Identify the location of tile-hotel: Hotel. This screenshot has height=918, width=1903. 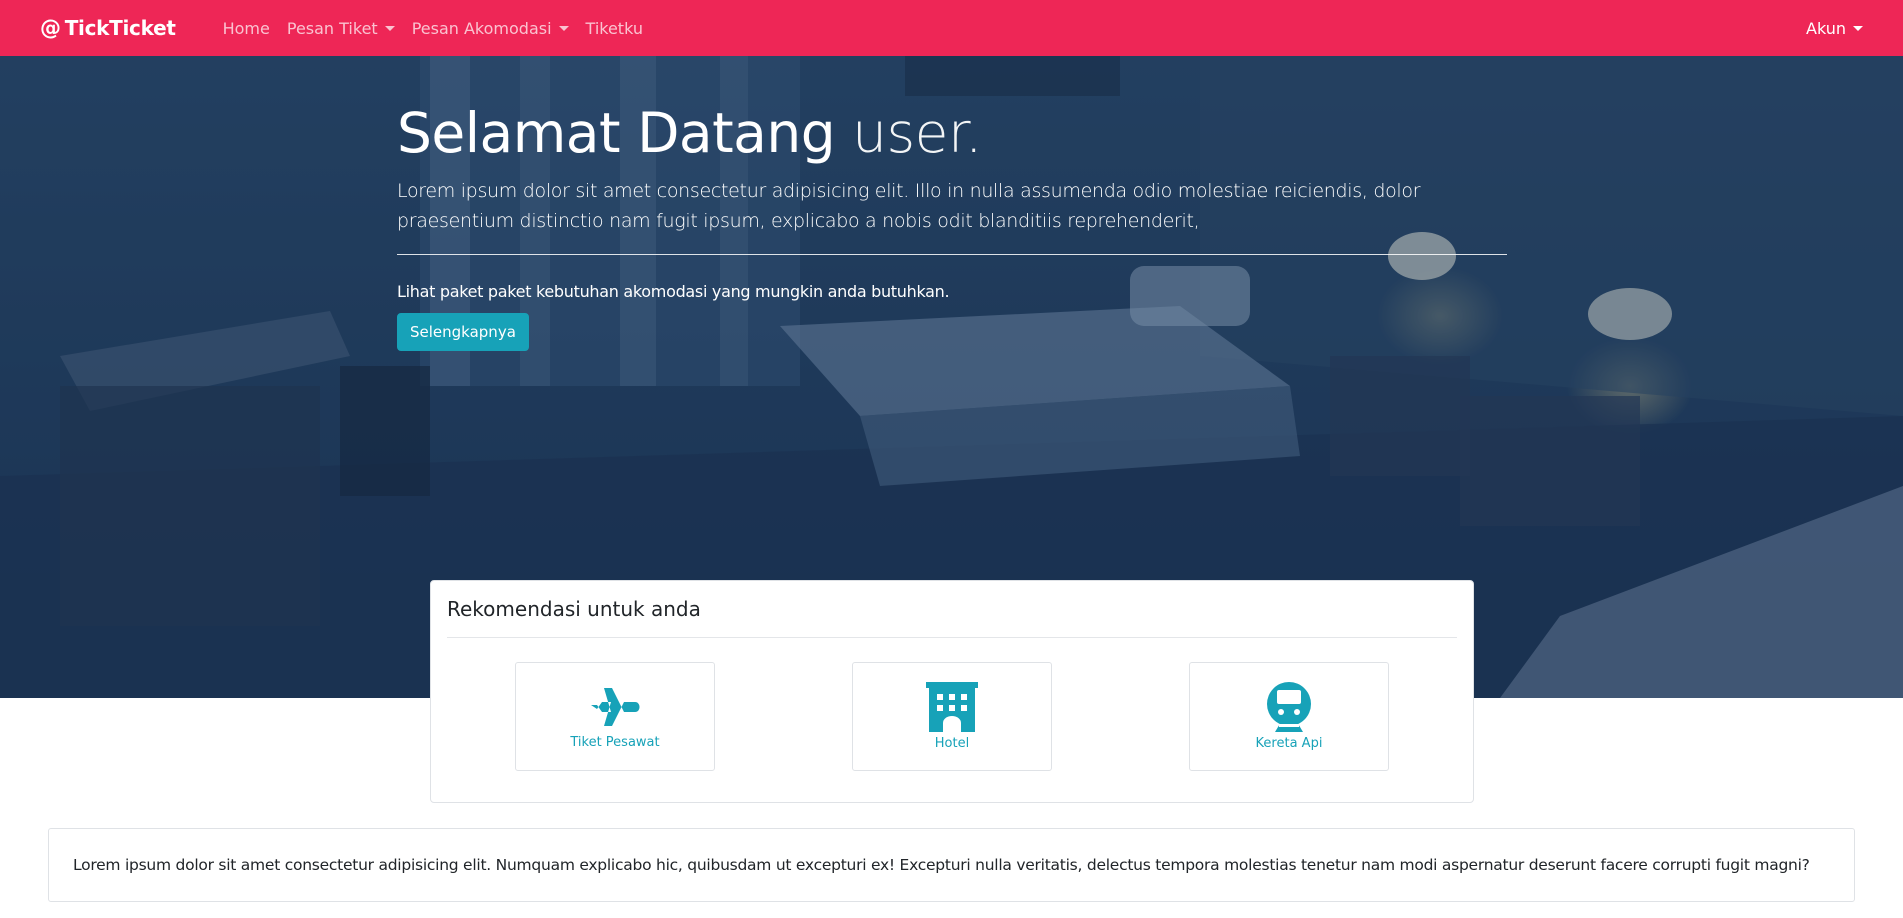
(952, 716).